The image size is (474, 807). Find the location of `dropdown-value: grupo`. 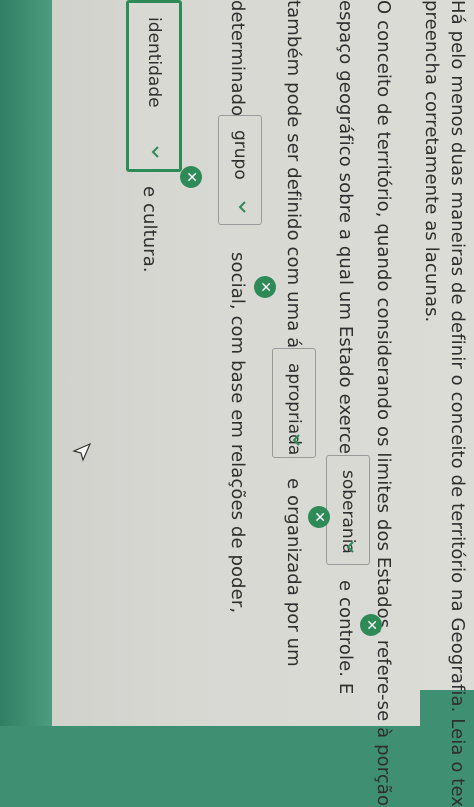

dropdown-value: grupo is located at coordinates (240, 155).